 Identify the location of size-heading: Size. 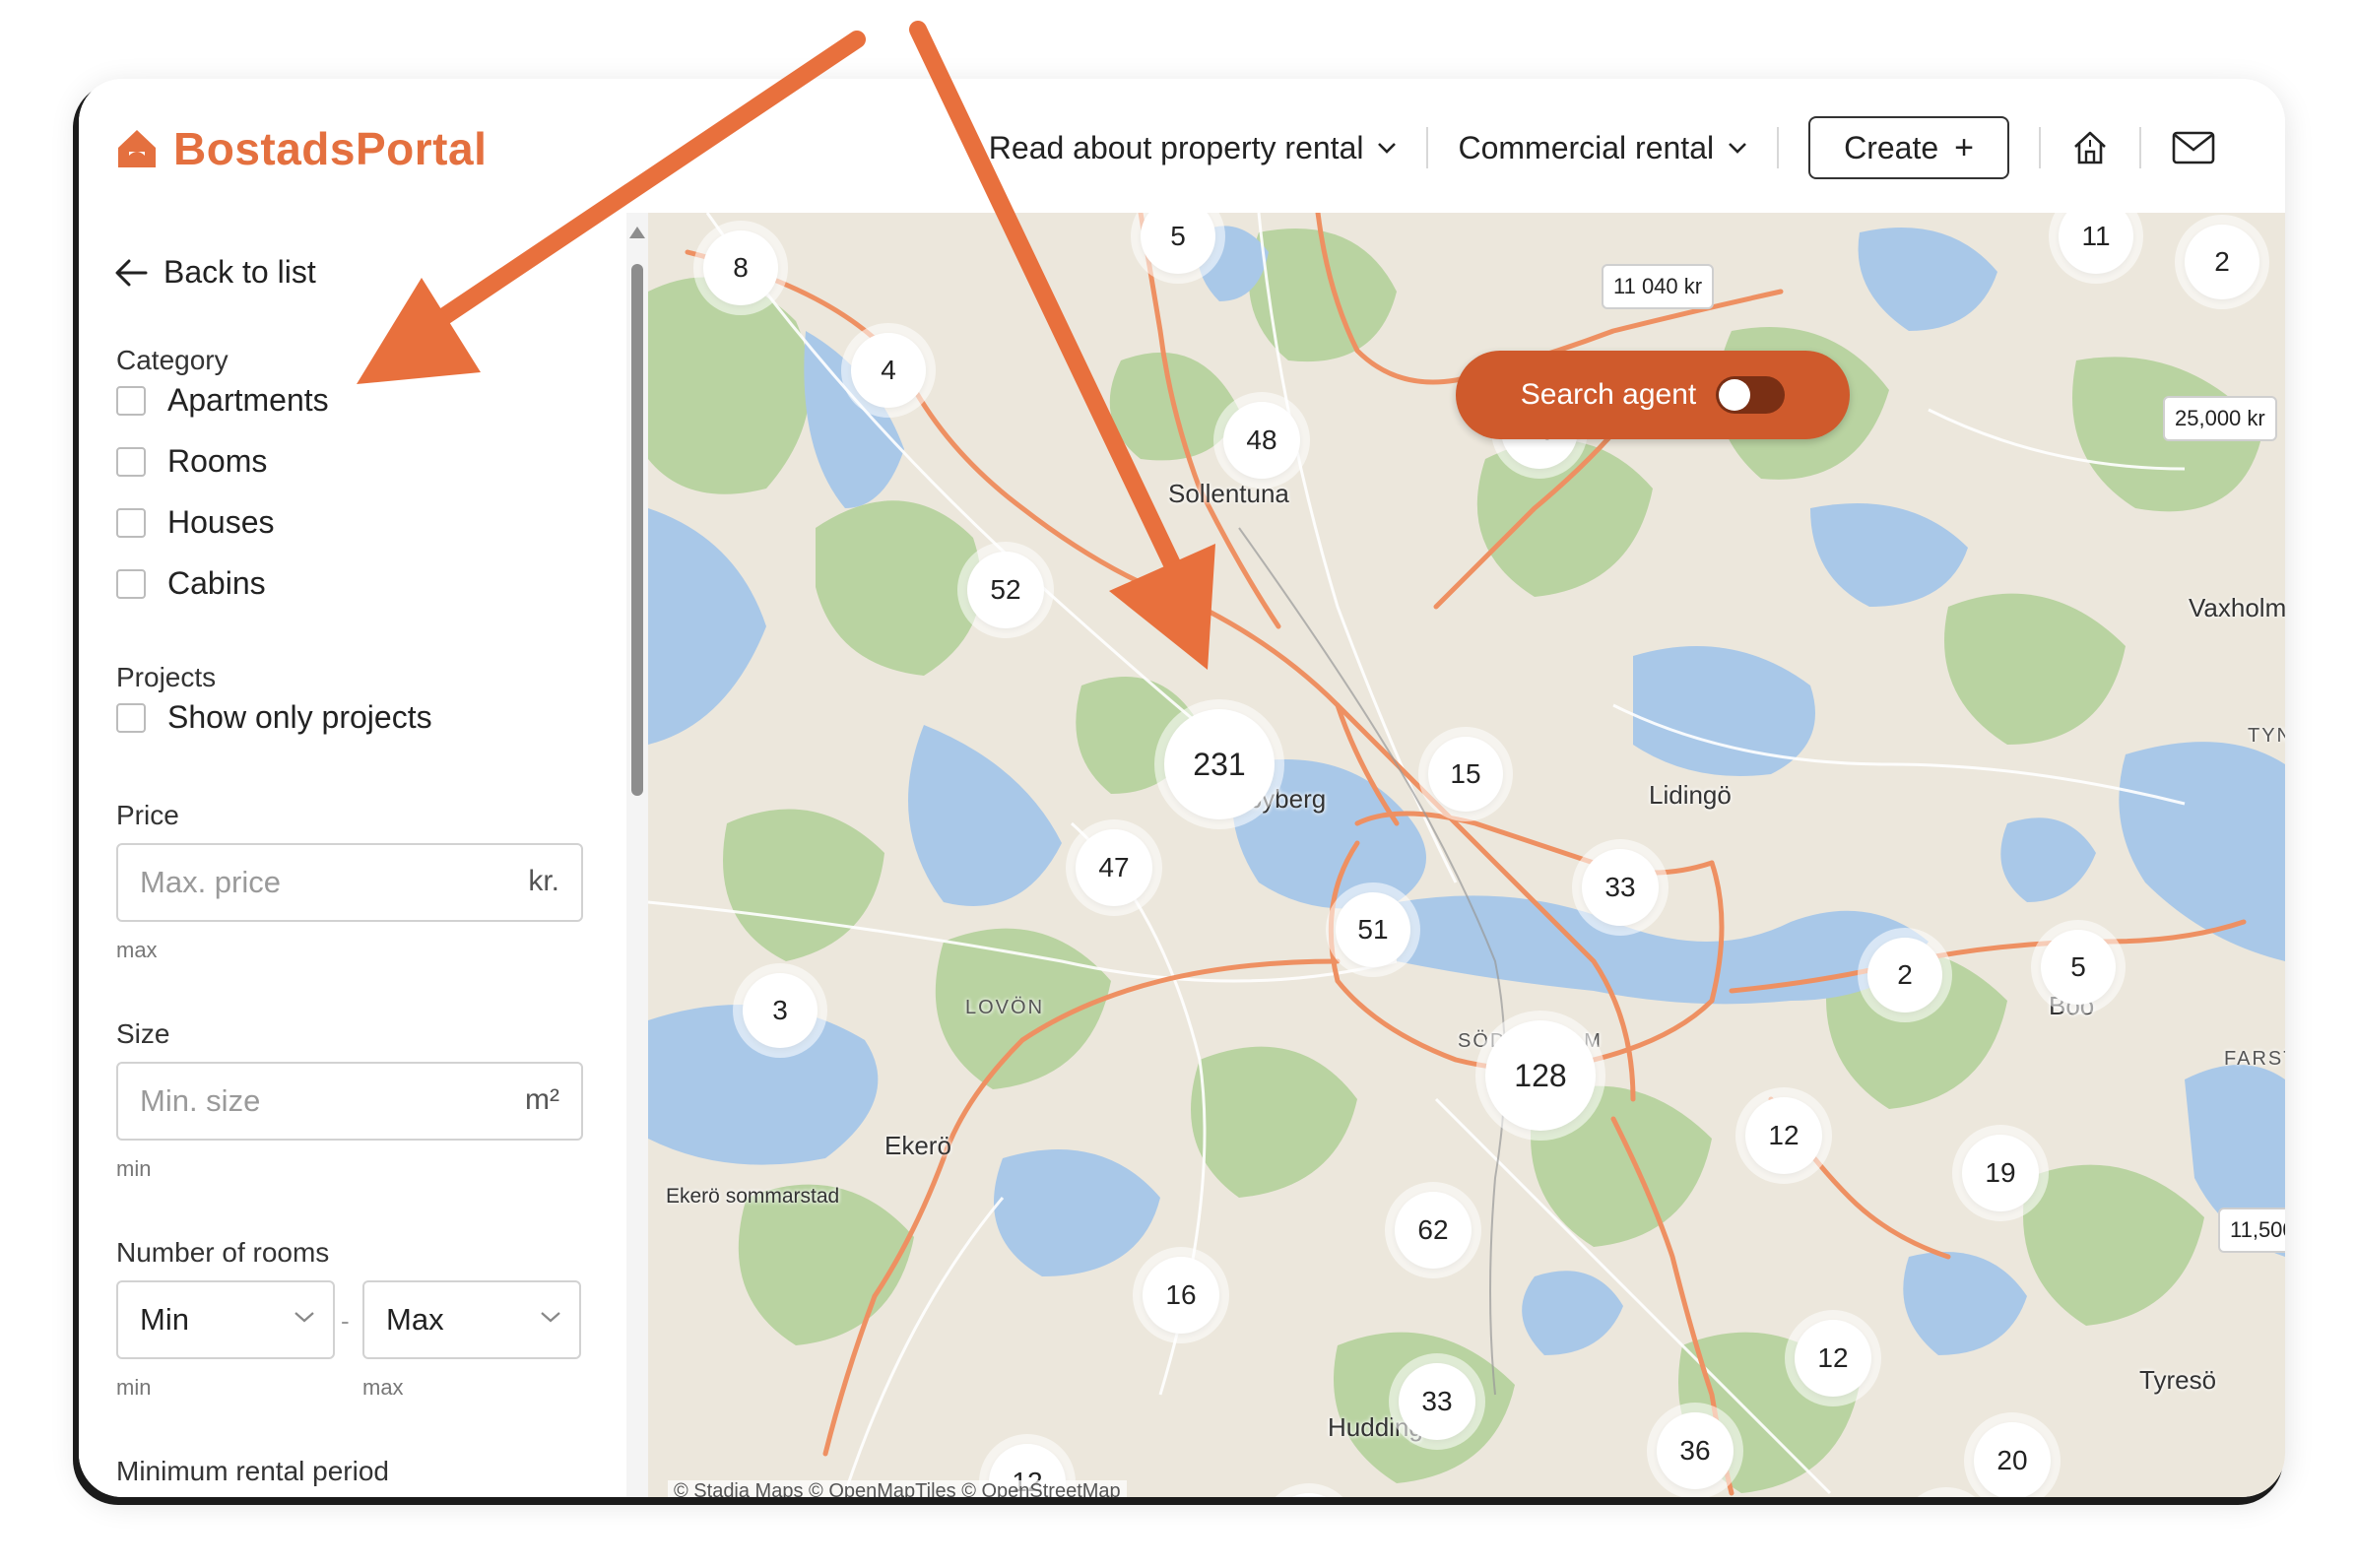
(143, 1034).